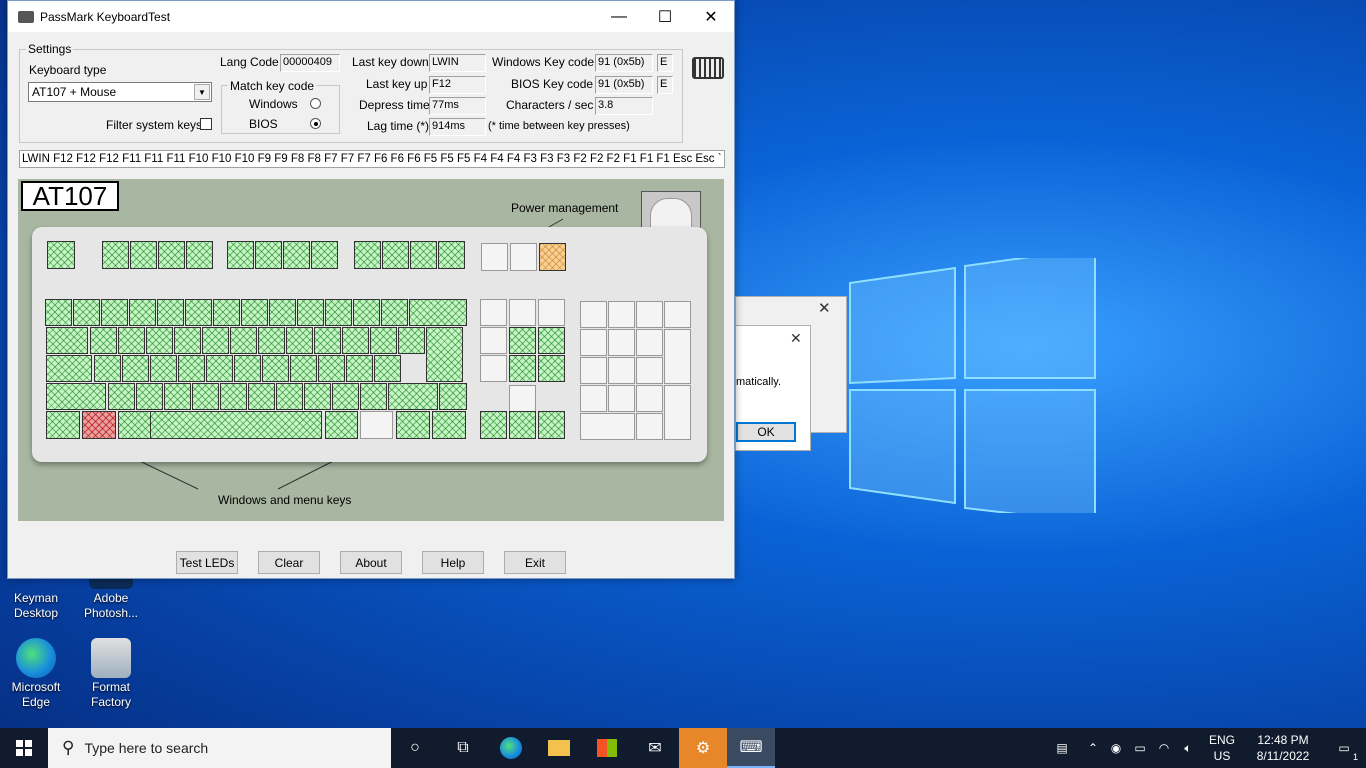 This screenshot has height=768, width=1366. I want to click on key-wake, so click(552, 257).